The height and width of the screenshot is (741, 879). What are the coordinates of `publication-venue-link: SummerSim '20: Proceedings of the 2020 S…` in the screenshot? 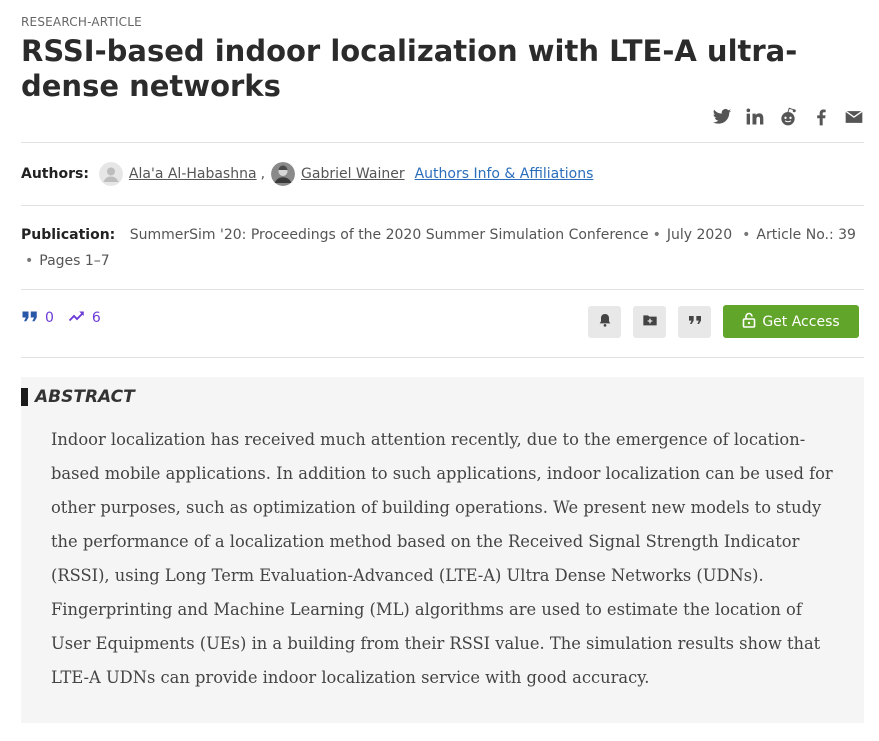 It's located at (389, 235).